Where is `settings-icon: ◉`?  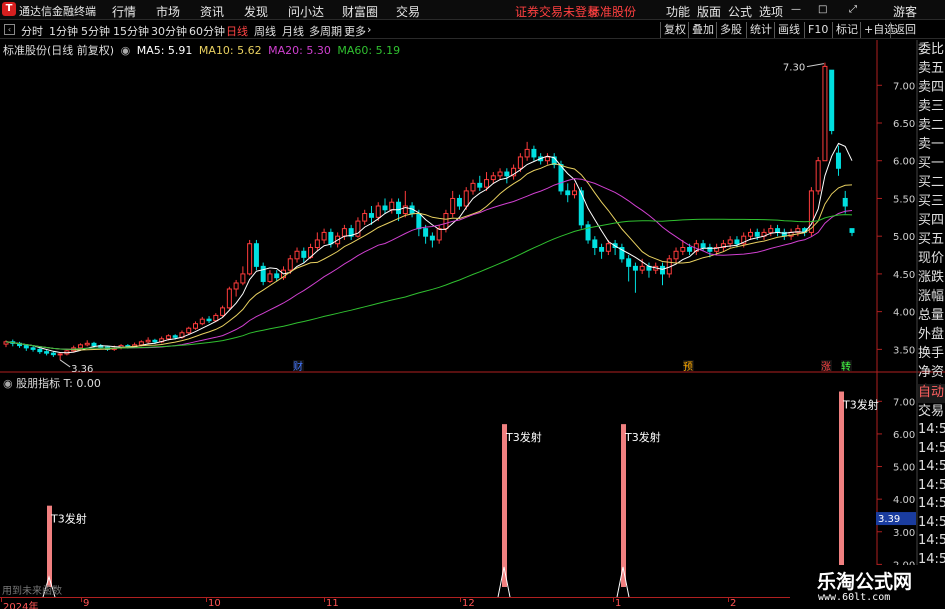 settings-icon: ◉ is located at coordinates (126, 50).